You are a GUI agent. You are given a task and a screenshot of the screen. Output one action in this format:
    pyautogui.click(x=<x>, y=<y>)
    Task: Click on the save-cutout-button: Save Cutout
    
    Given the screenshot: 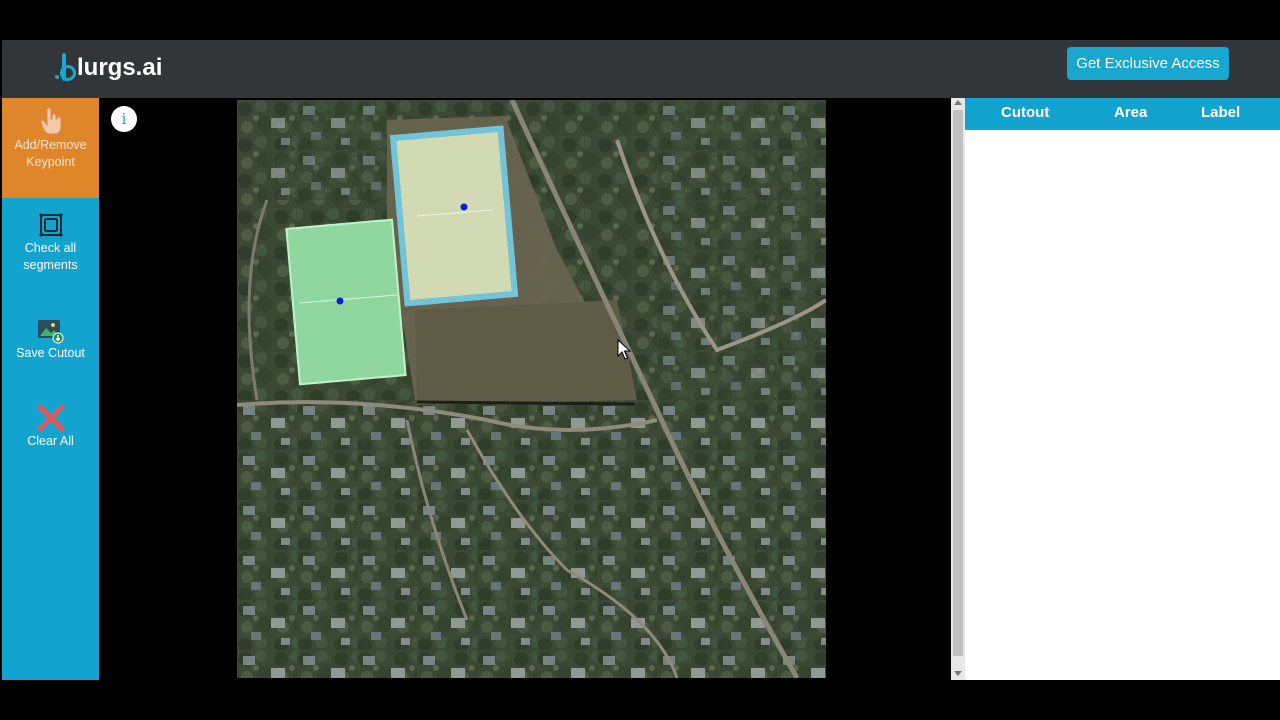 What is the action you would take?
    pyautogui.click(x=50, y=343)
    